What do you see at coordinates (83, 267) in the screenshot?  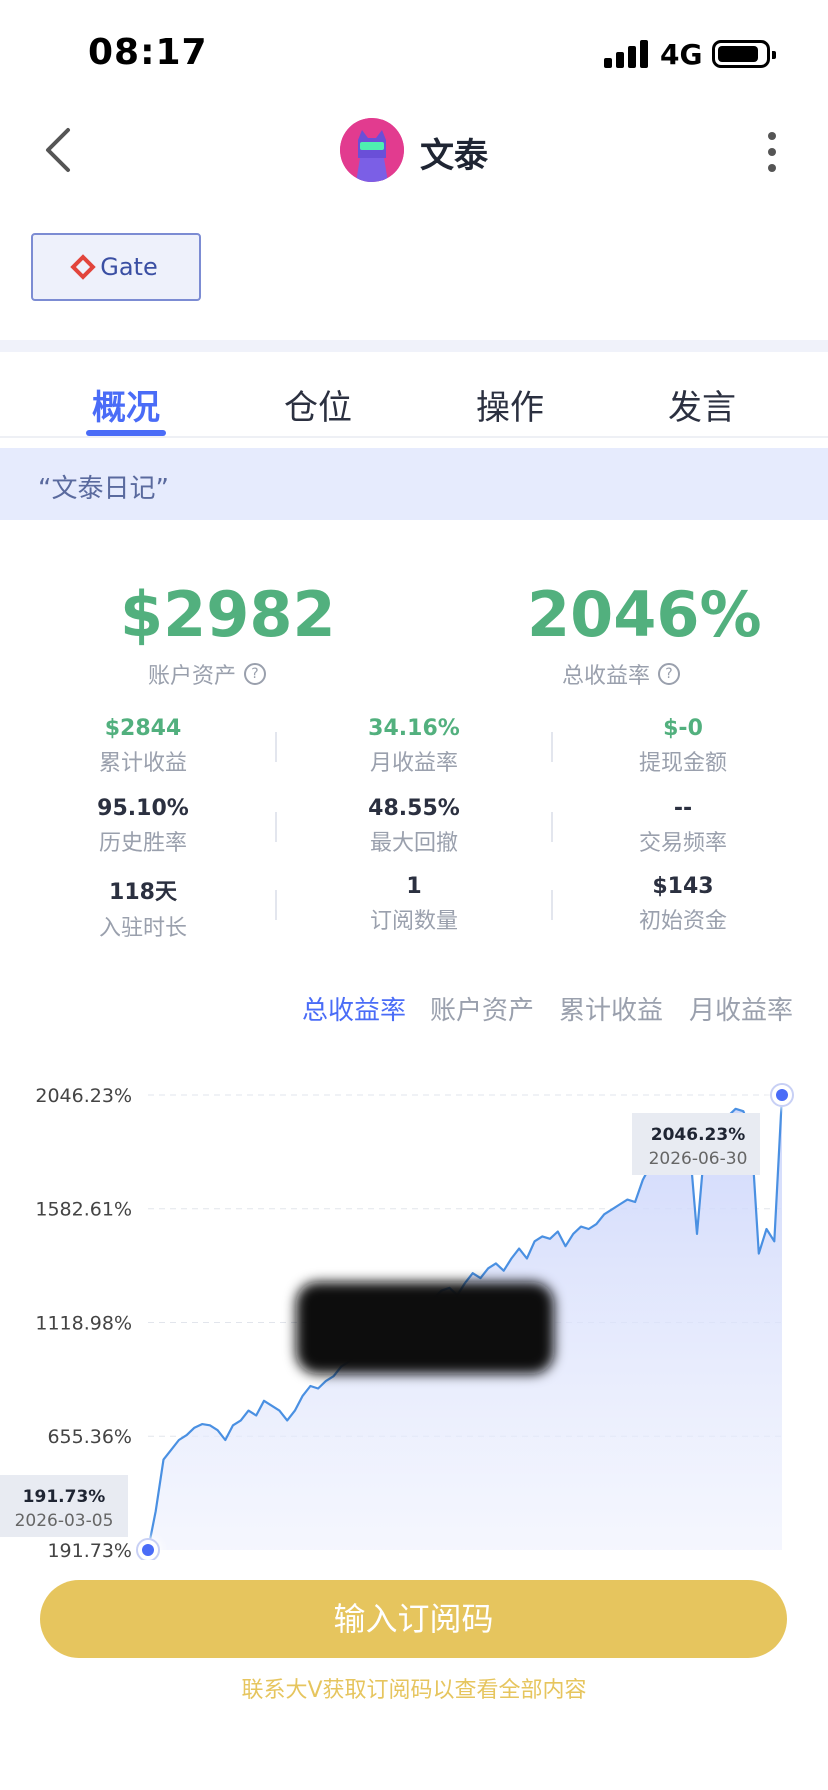 I see `gate-logo-icon` at bounding box center [83, 267].